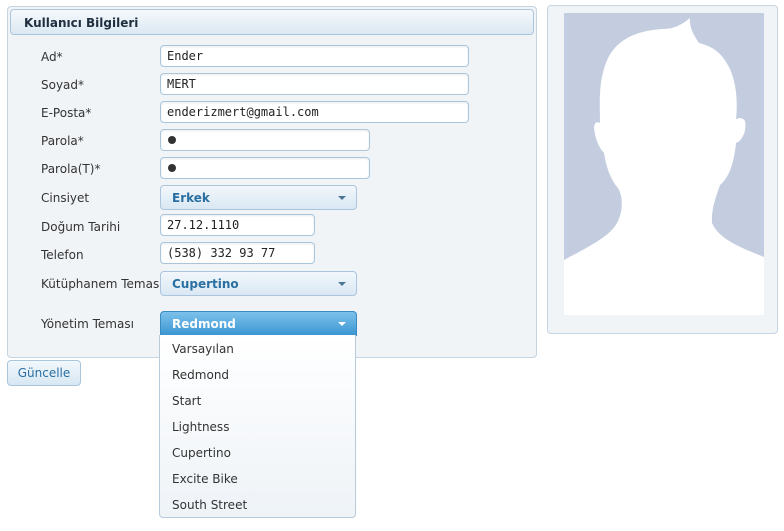 The height and width of the screenshot is (531, 784). I want to click on update-button: Güncelle, so click(44, 373).